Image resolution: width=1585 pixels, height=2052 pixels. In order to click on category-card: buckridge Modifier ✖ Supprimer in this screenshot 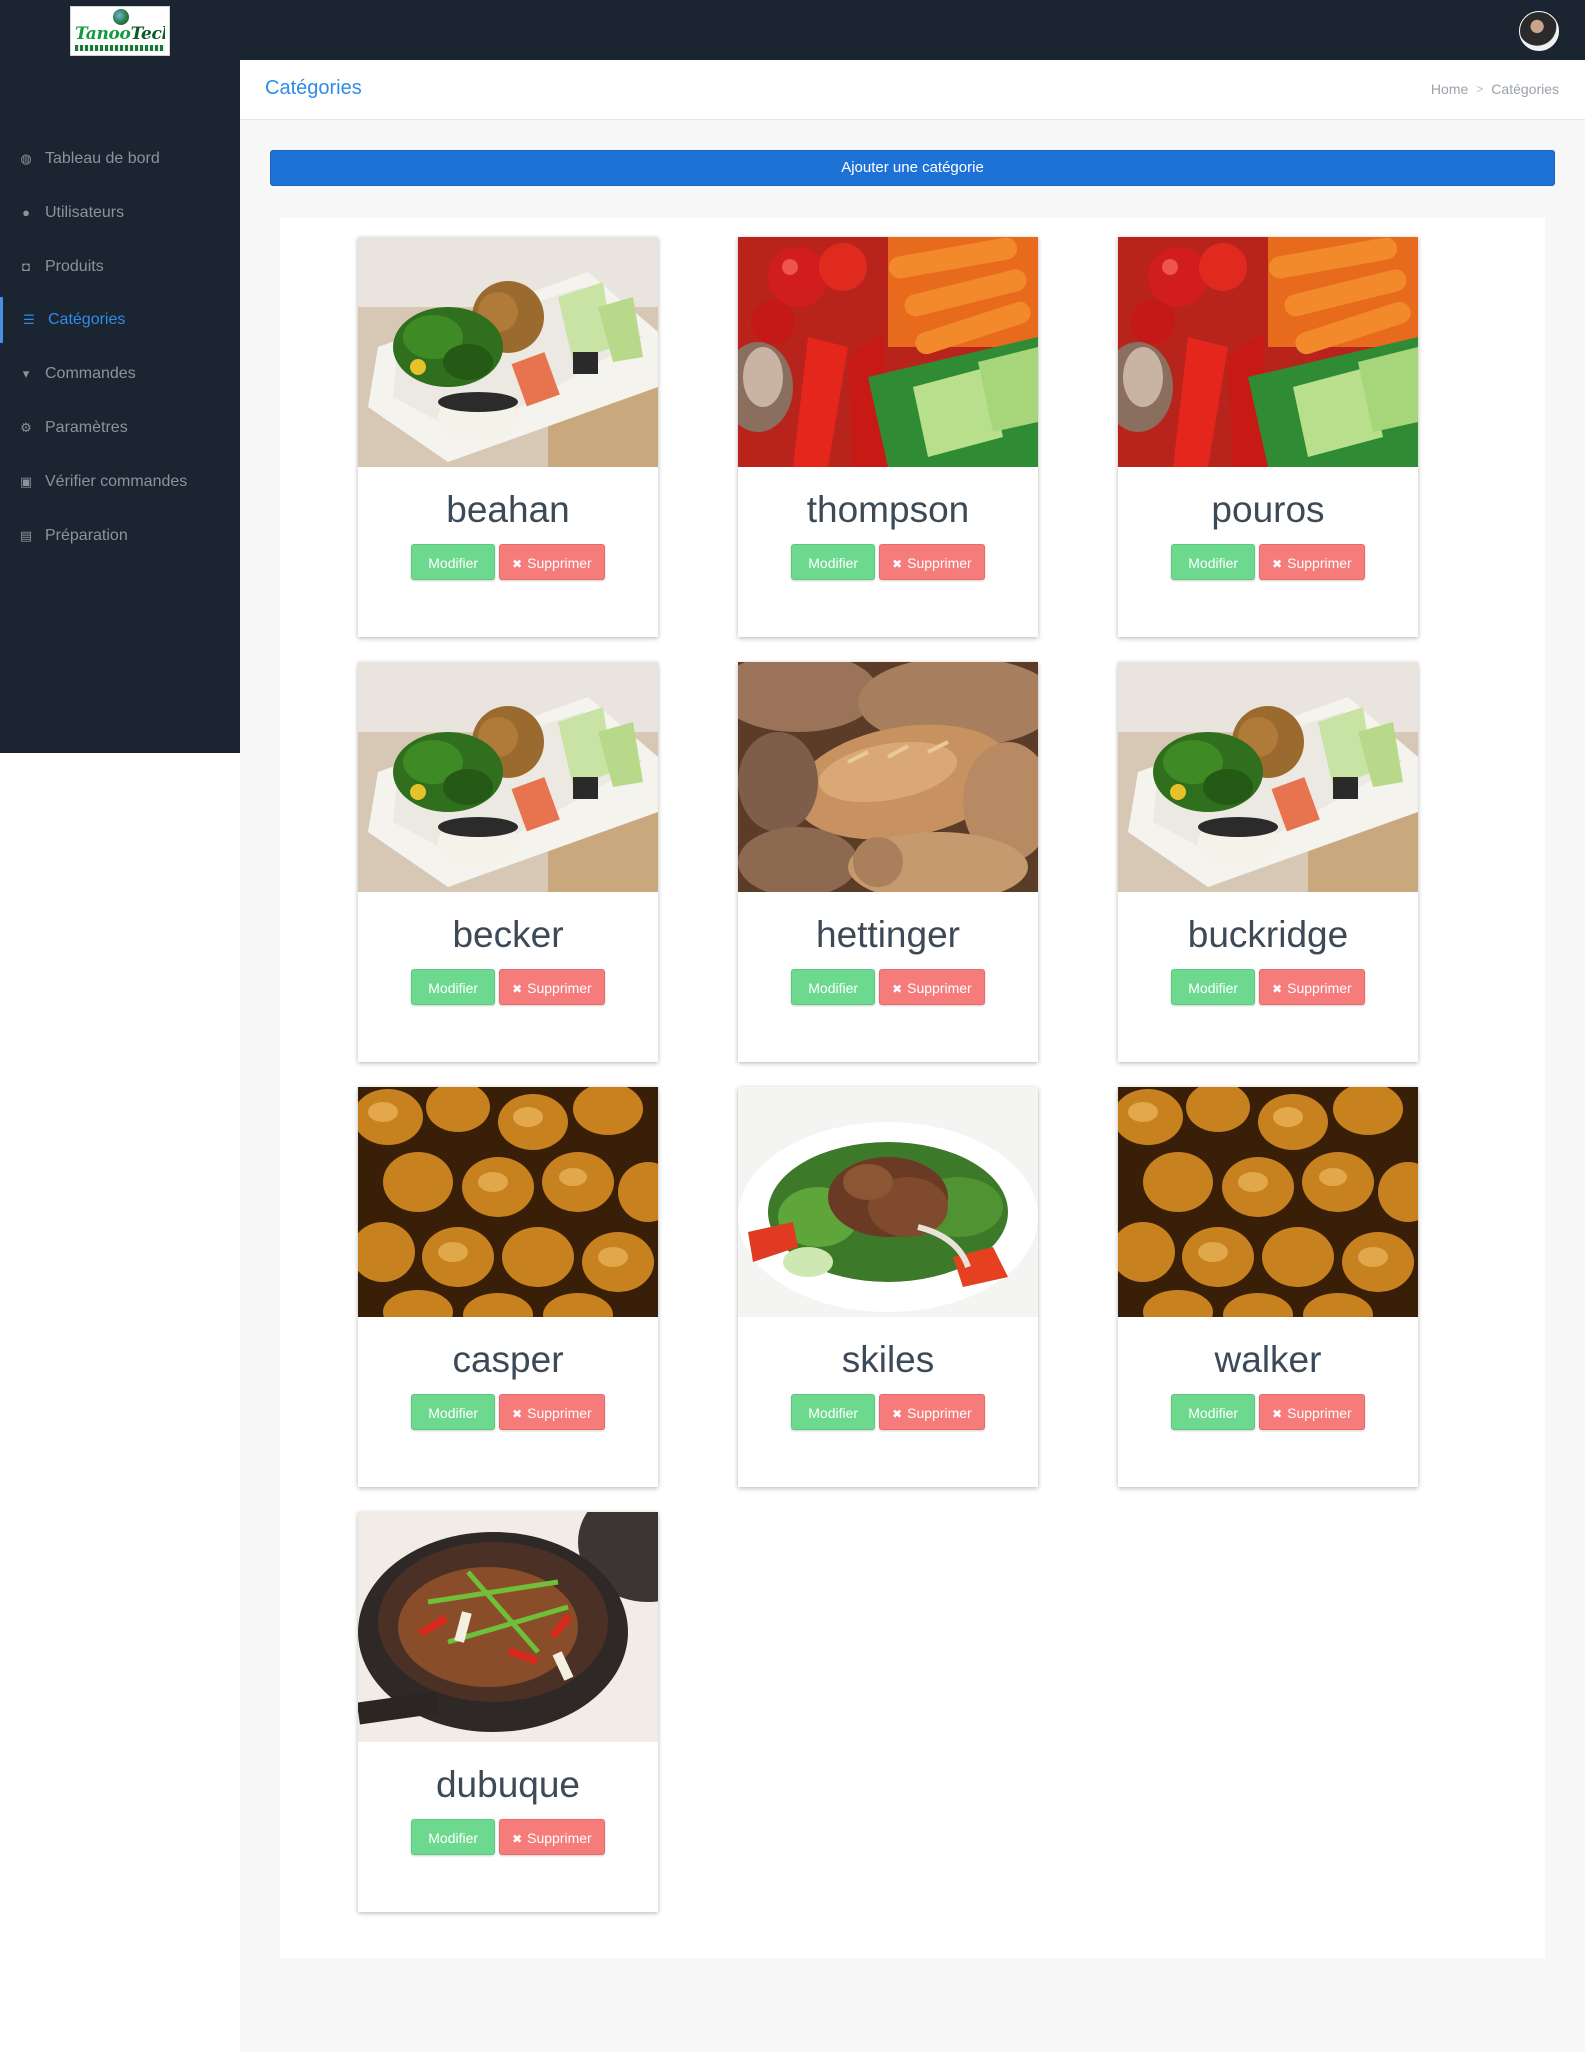, I will do `click(1268, 862)`.